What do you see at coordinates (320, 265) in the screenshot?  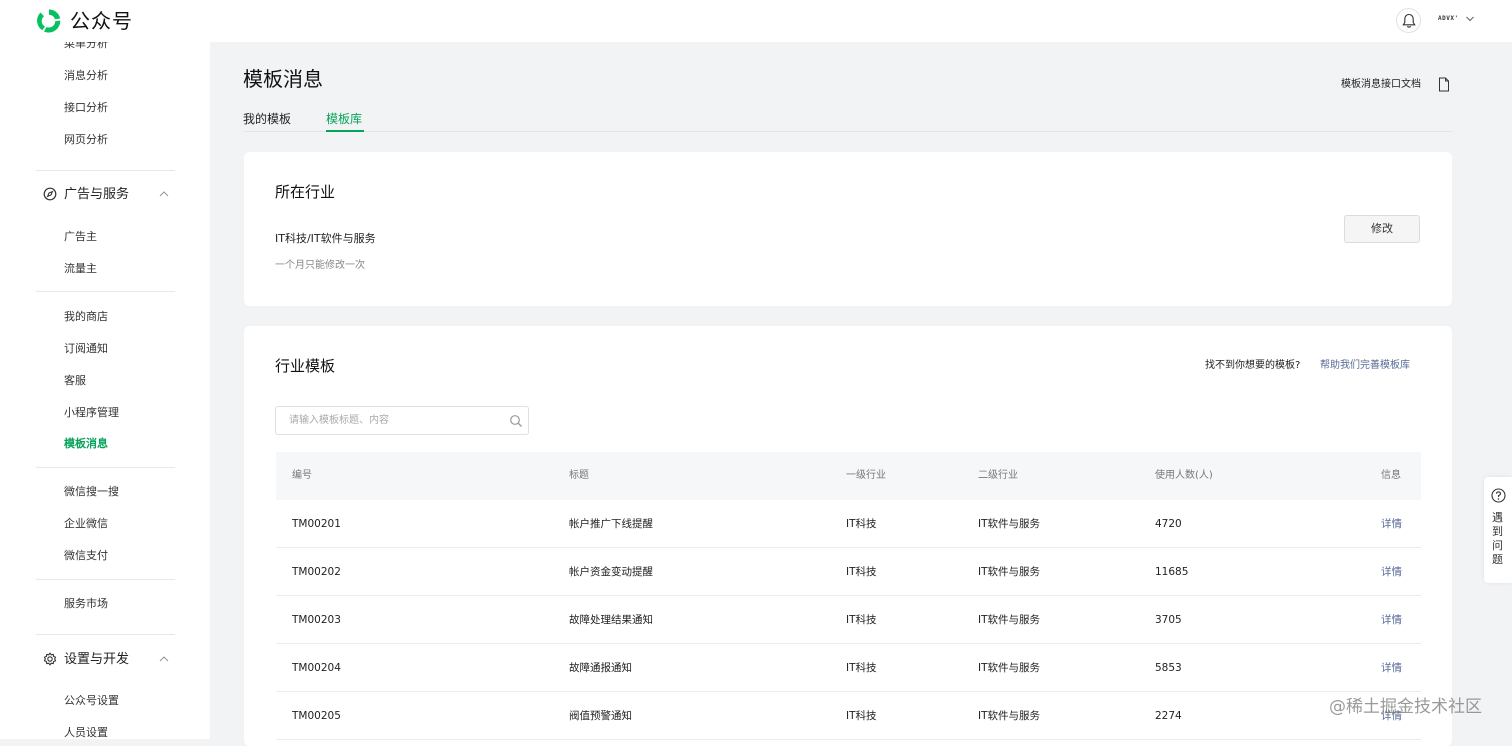 I see `industry-note: 一个月只能修改一次` at bounding box center [320, 265].